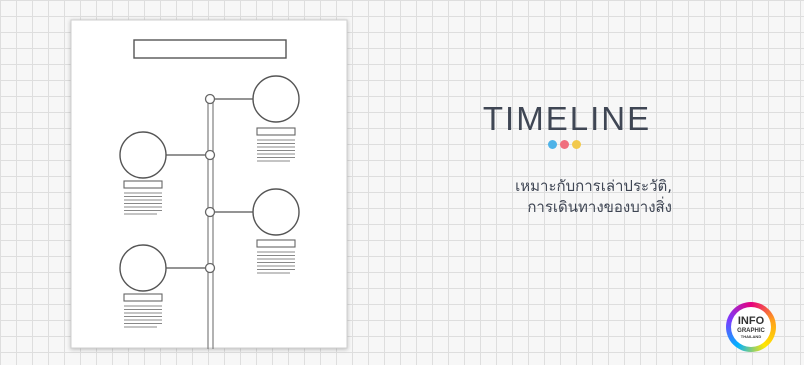 The image size is (804, 365). I want to click on logo-text-graphic: GRAPHIC, so click(751, 330).